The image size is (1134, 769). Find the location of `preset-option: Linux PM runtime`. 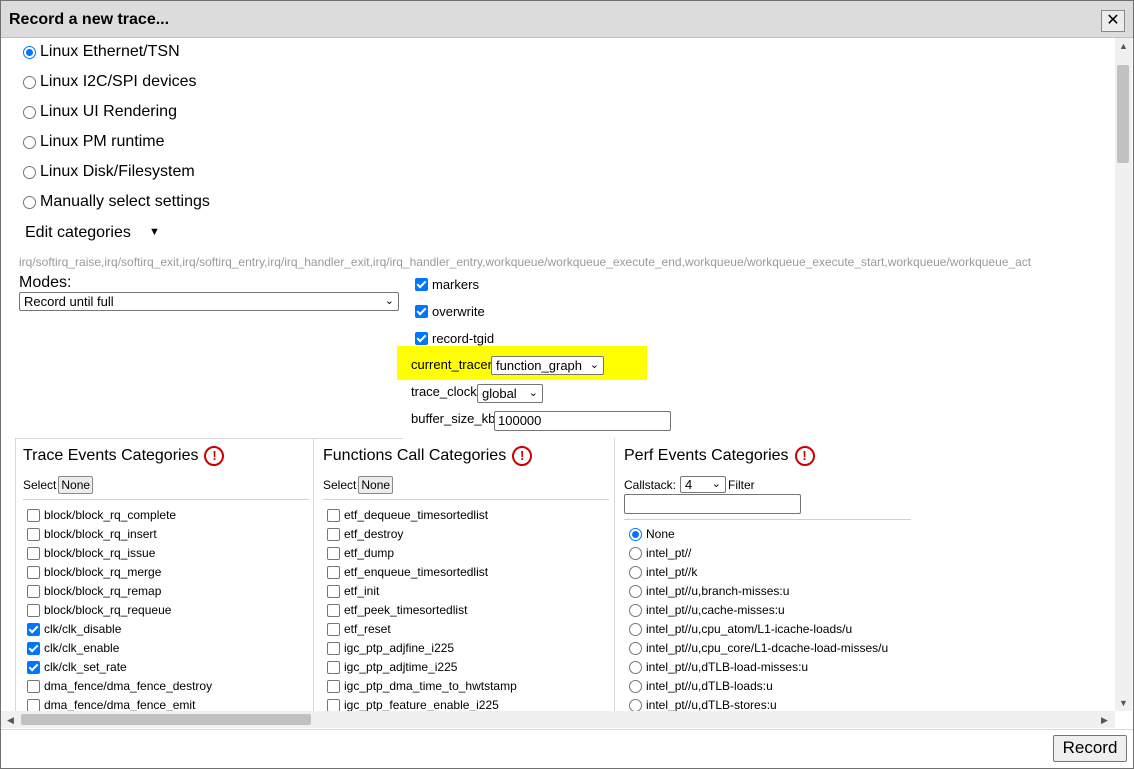

preset-option: Linux PM runtime is located at coordinates (94, 142).